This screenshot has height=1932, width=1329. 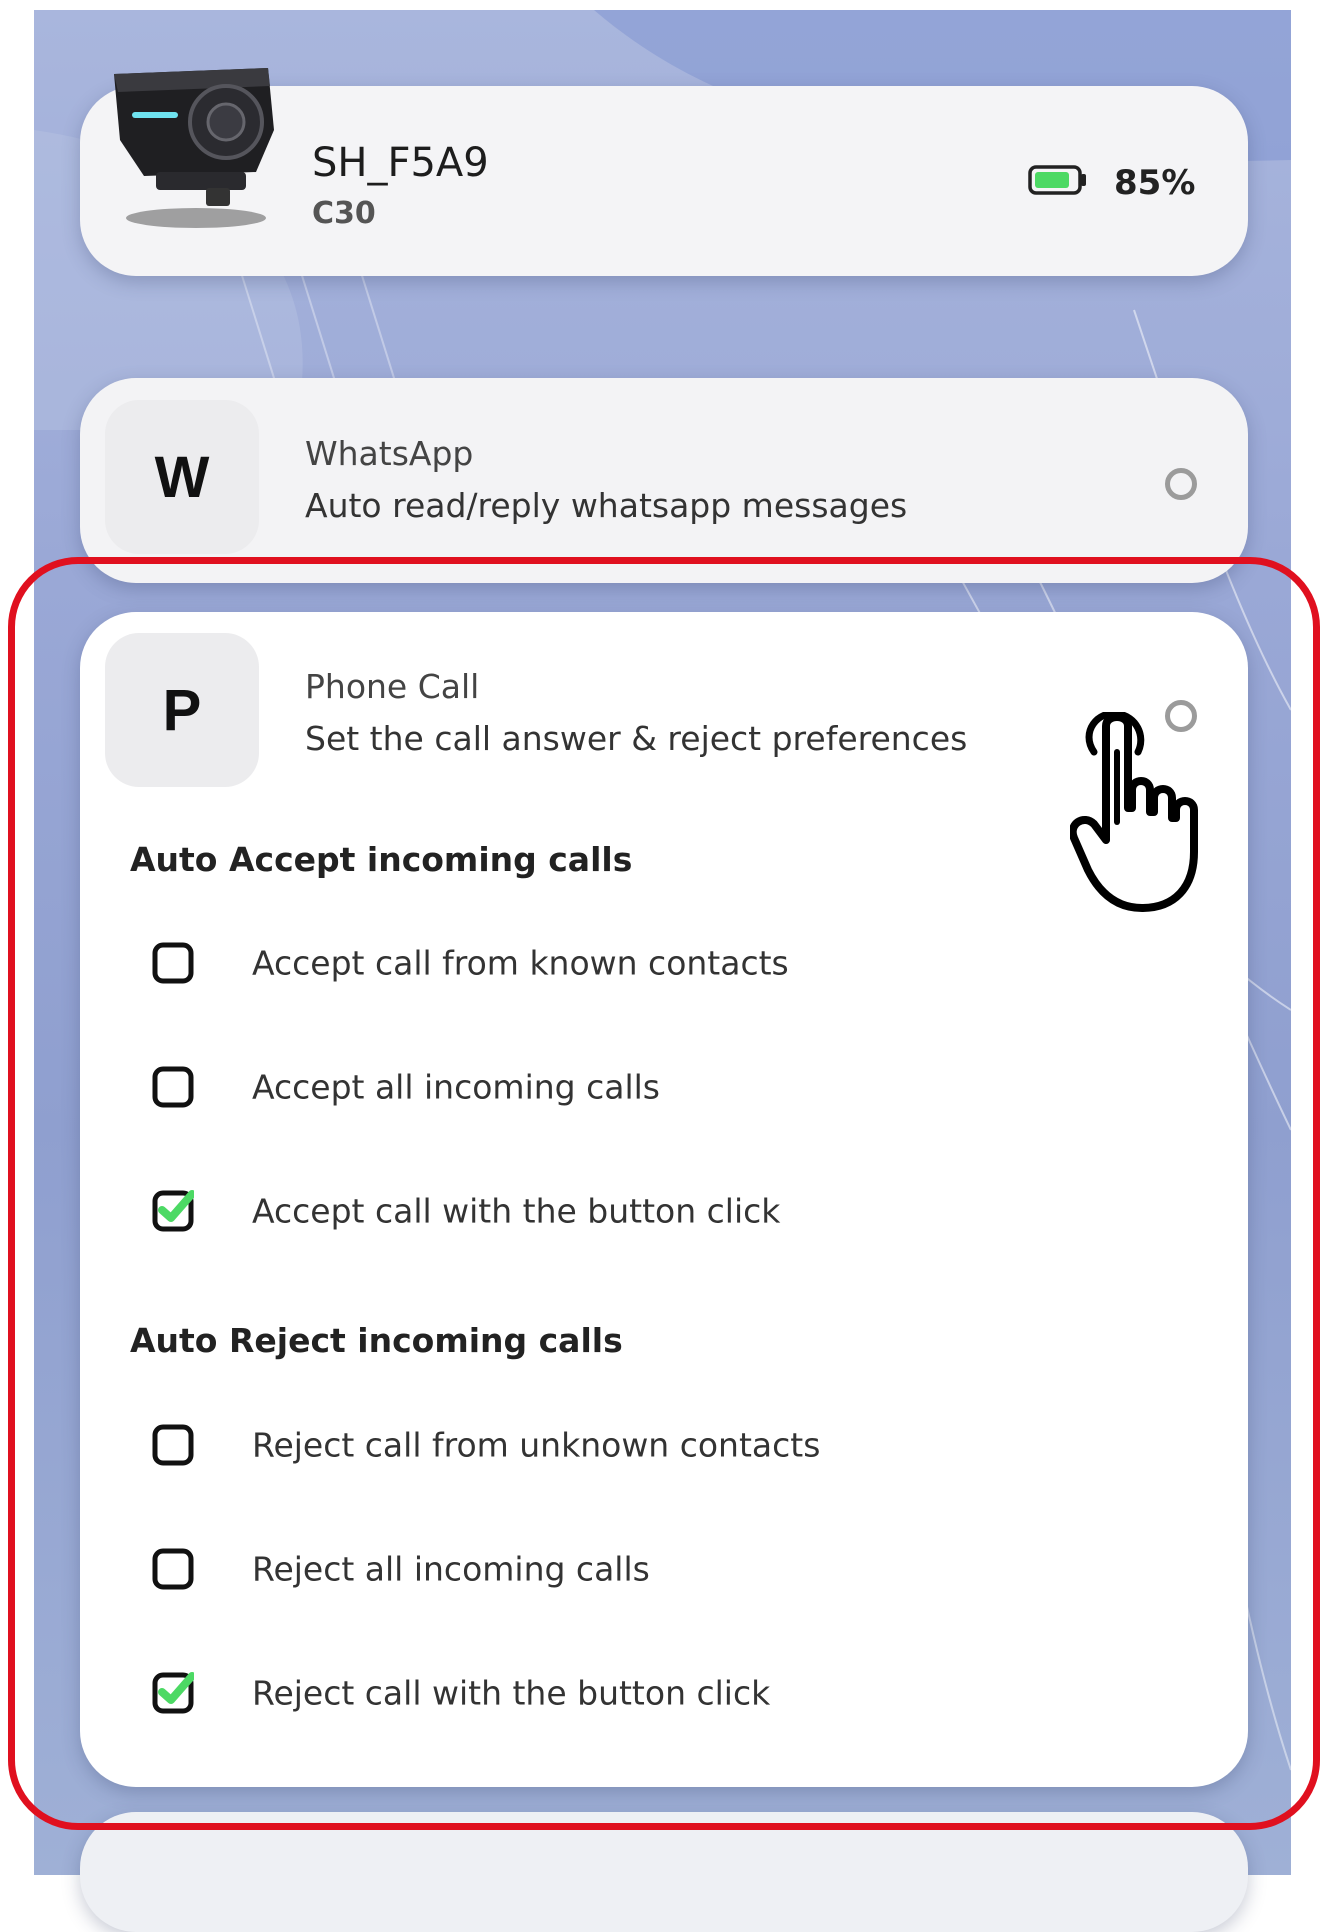 What do you see at coordinates (606, 505) in the screenshot?
I see `whatsapp-description: Auto read/reply whatsapp messages` at bounding box center [606, 505].